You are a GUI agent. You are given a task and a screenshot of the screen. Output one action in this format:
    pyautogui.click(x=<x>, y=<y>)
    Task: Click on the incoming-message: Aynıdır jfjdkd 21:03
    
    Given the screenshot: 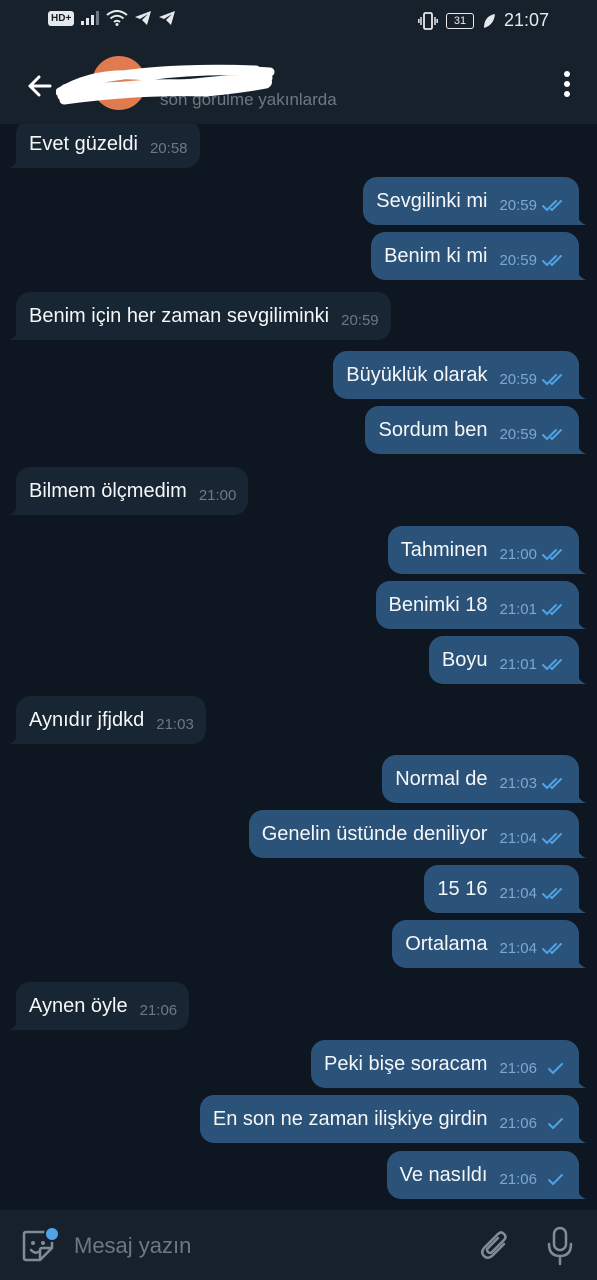 What is the action you would take?
    pyautogui.click(x=107, y=720)
    